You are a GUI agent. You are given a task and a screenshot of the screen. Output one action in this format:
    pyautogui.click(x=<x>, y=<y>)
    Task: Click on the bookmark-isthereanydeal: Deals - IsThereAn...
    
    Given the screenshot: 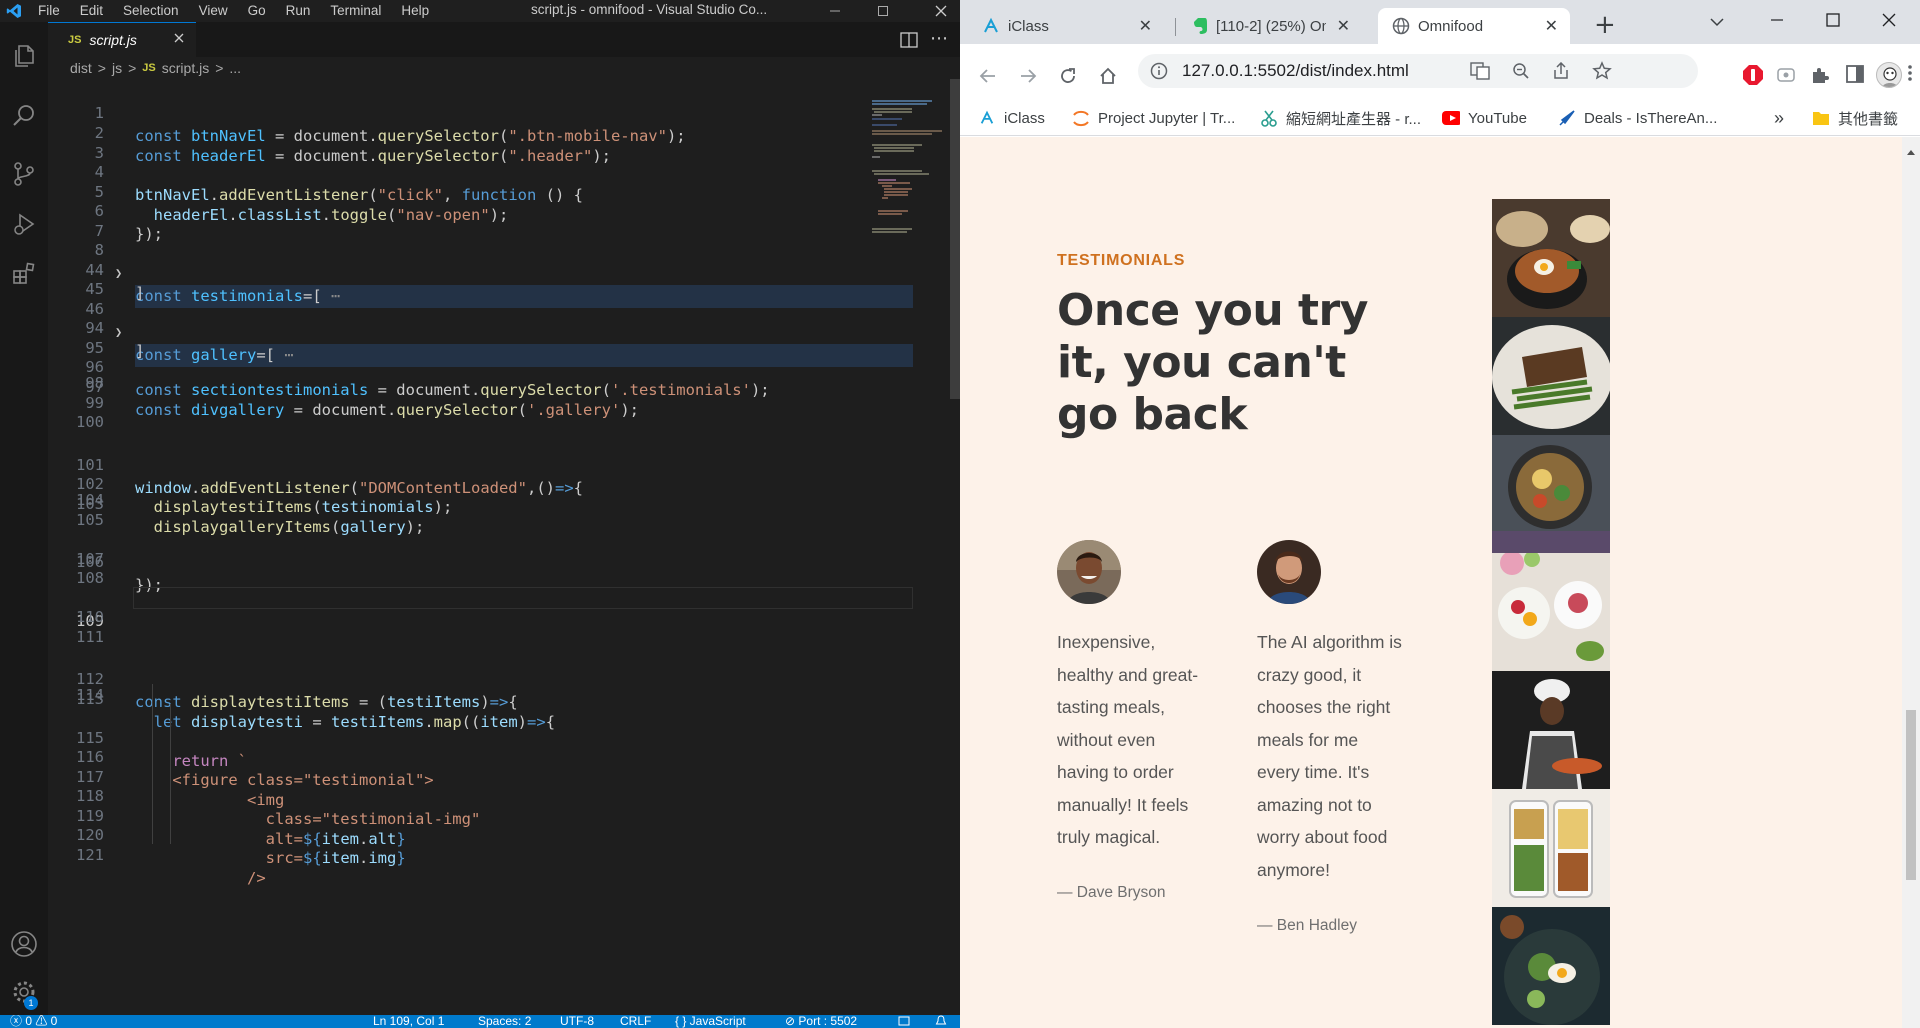 What is the action you would take?
    pyautogui.click(x=1637, y=118)
    